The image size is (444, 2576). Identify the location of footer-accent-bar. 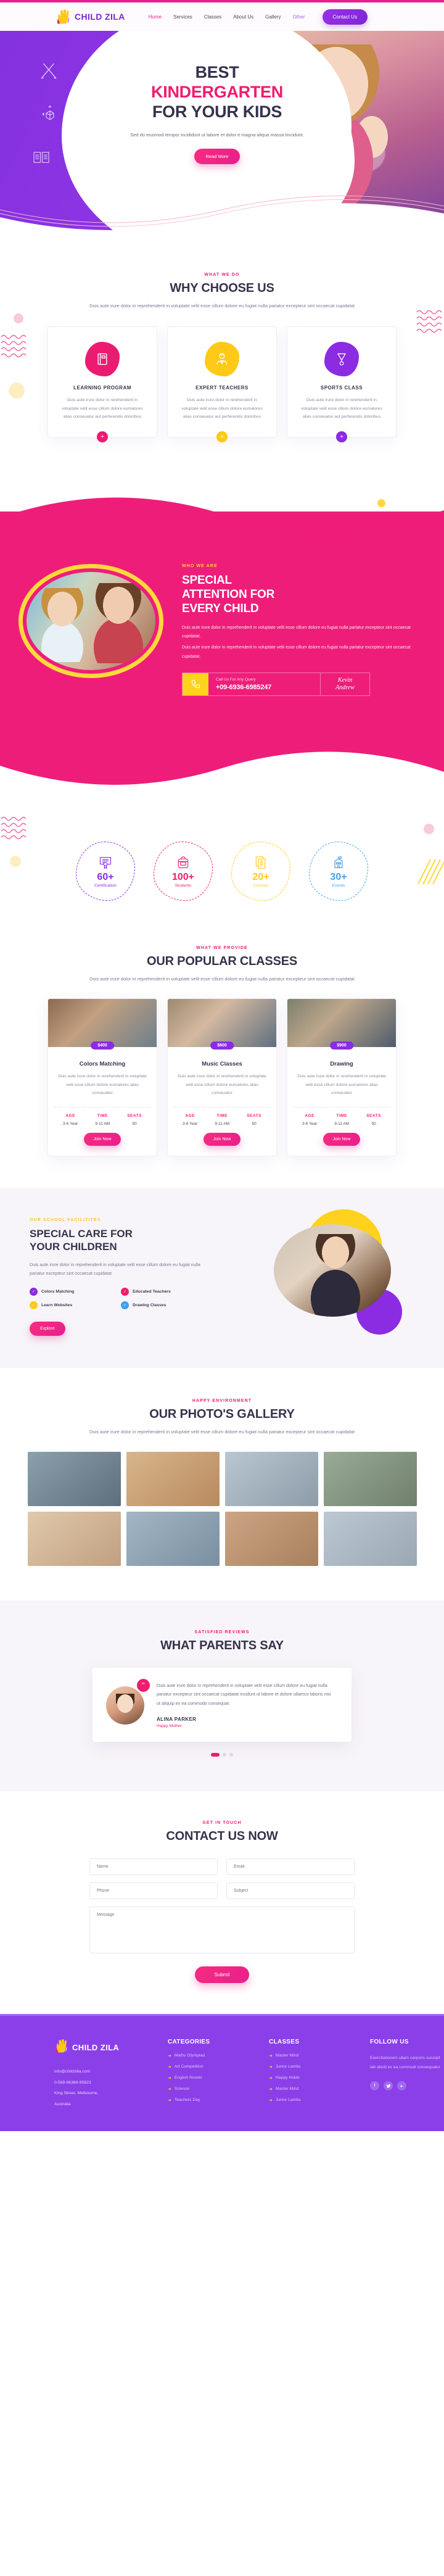
(222, 2015).